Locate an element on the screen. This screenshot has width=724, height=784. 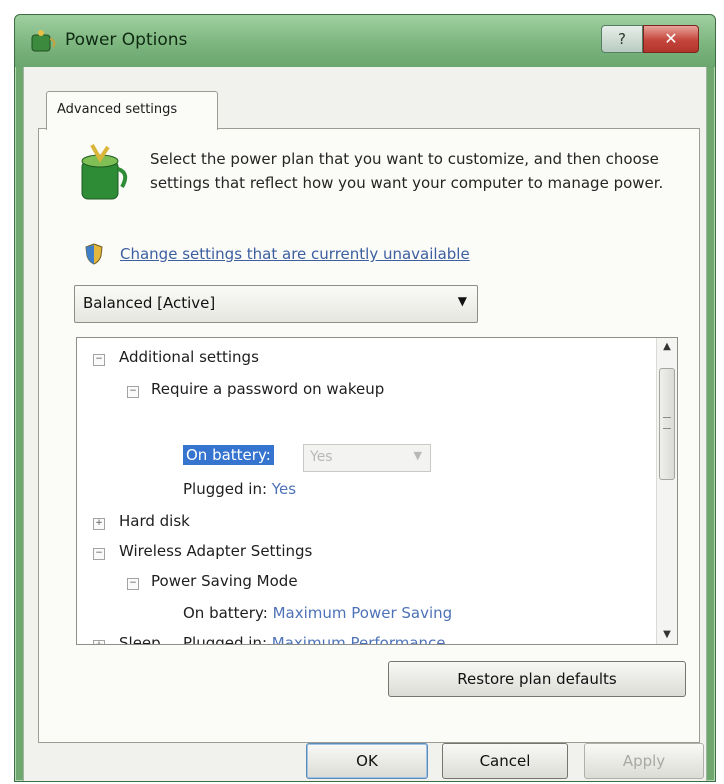
title-bar: Power Options ? ✕ is located at coordinates (365, 41).